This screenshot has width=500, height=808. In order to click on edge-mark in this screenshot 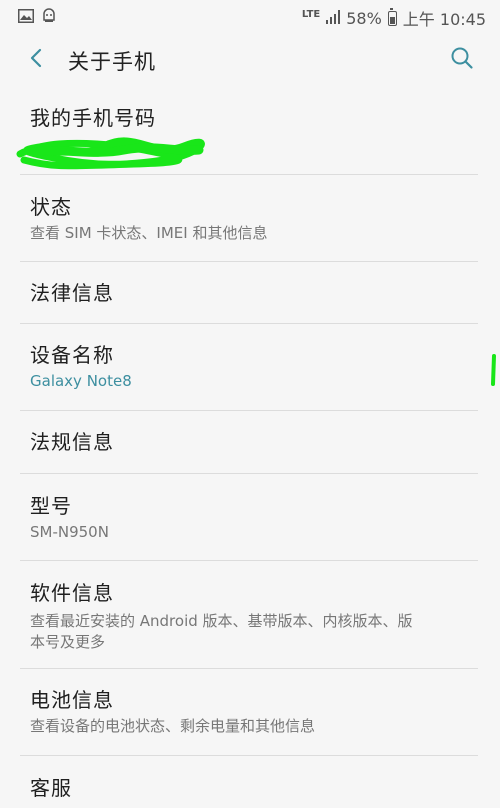, I will do `click(493, 370)`.